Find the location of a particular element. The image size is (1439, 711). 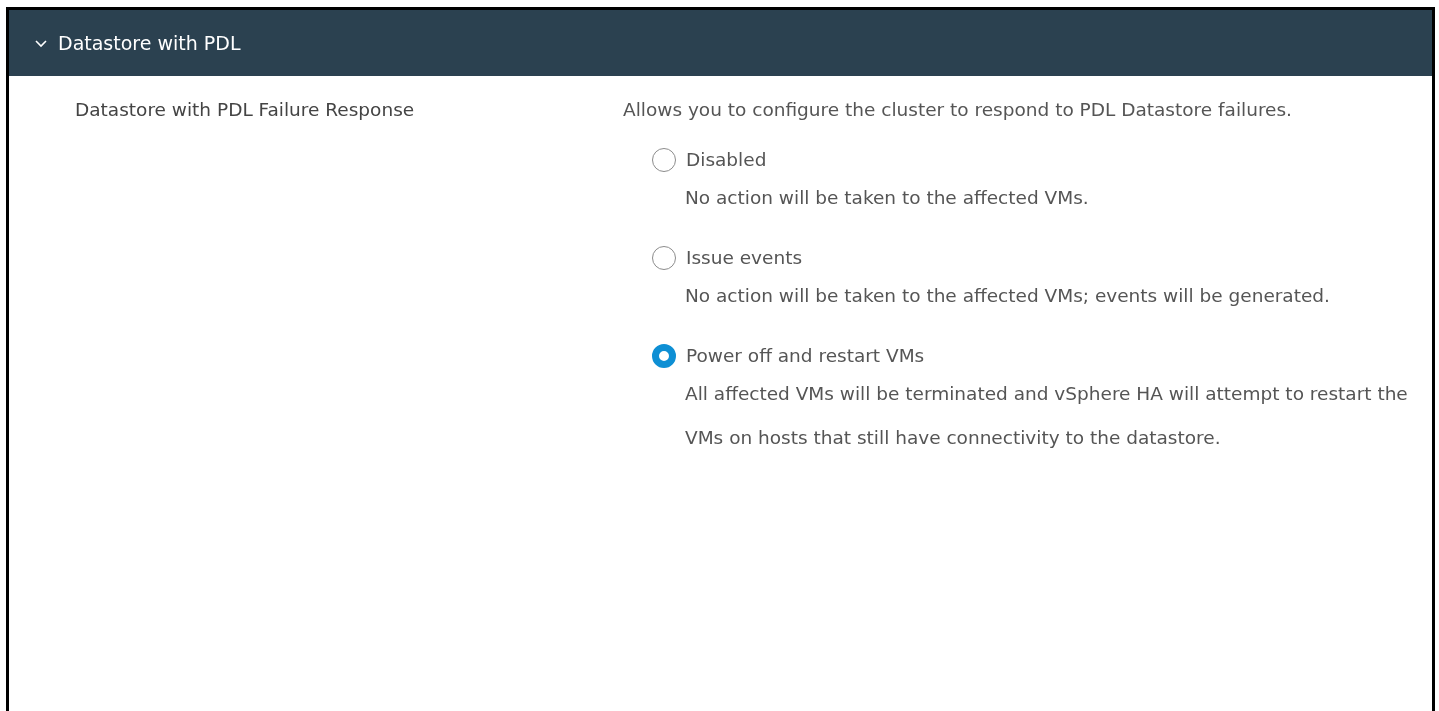

option-description: No action will be taken to the affected VMs. is located at coordinates (887, 198).